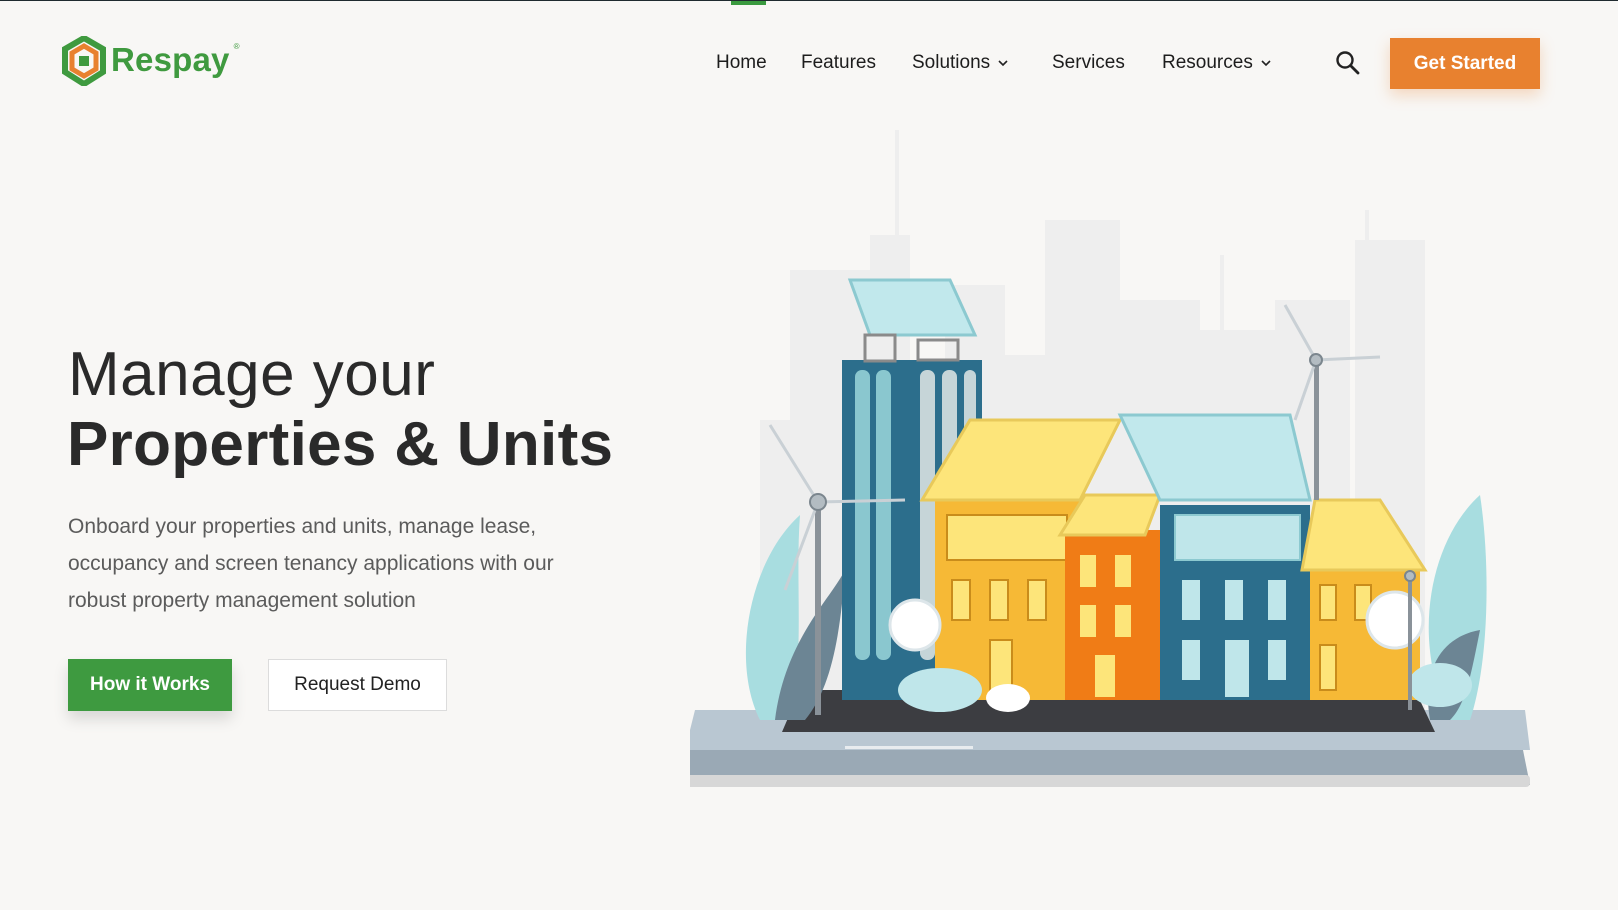  I want to click on nav-services: Services, so click(1088, 63).